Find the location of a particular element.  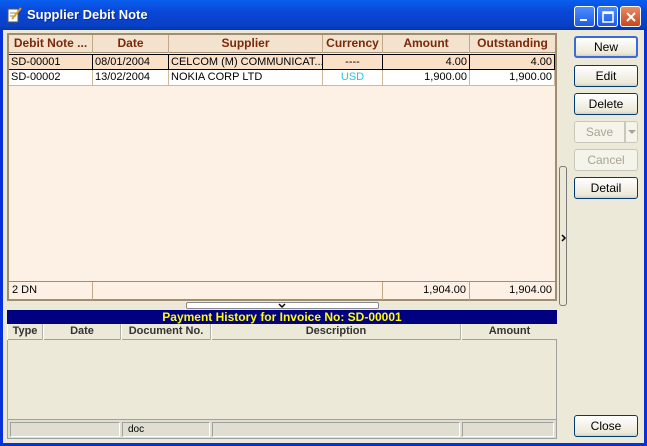

window-title: Supplier Debit Note is located at coordinates (87, 14).